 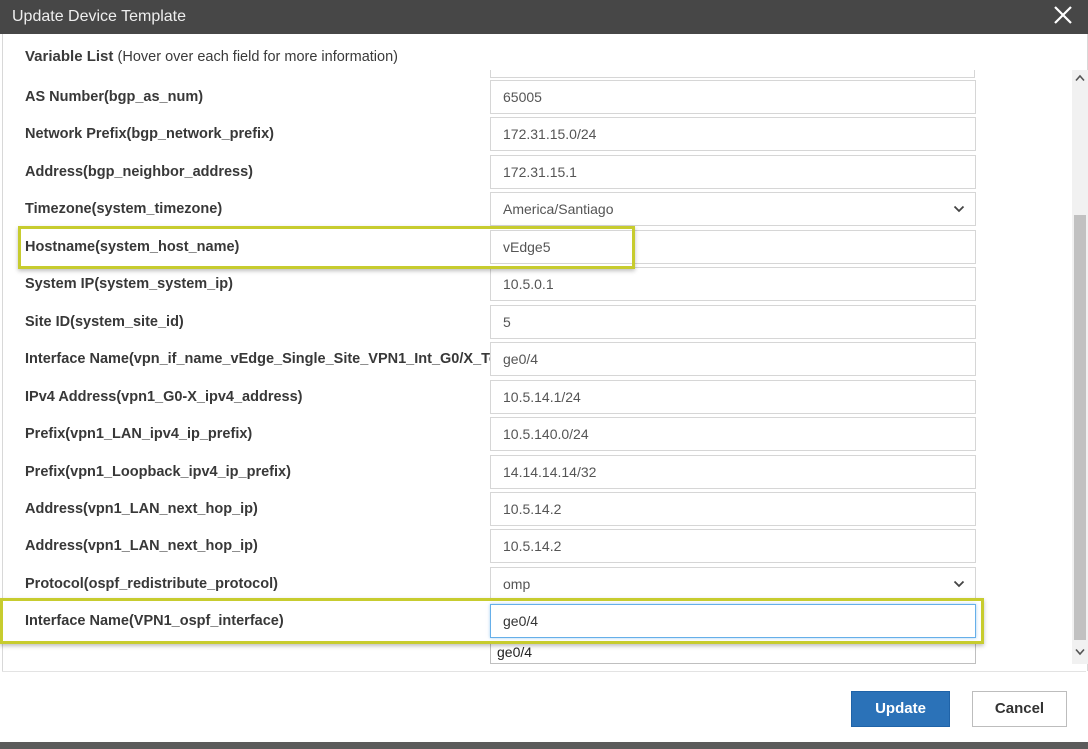 I want to click on field-label: Site ID(system_site_id), so click(x=104, y=322).